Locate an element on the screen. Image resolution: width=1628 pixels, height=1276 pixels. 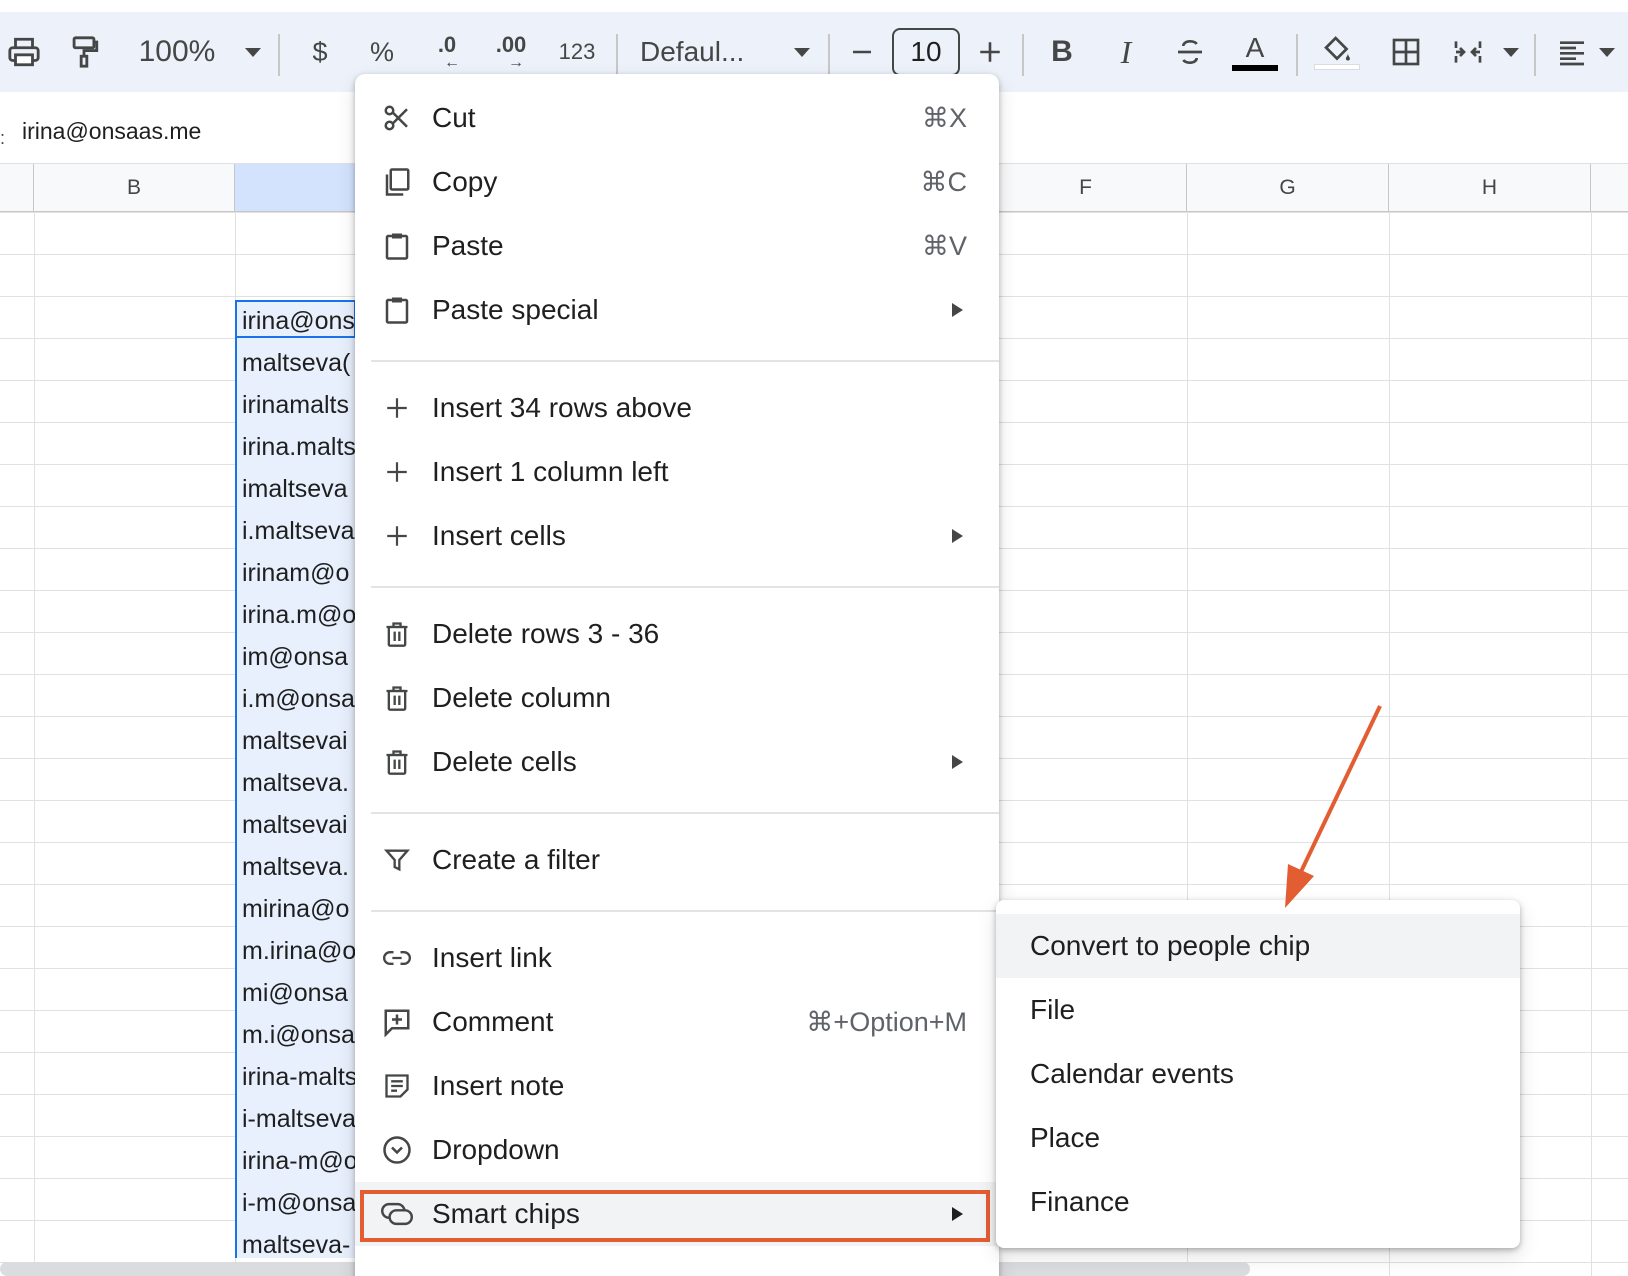
menu-item-insert-column: Insert 1 column left is located at coordinates (677, 472).